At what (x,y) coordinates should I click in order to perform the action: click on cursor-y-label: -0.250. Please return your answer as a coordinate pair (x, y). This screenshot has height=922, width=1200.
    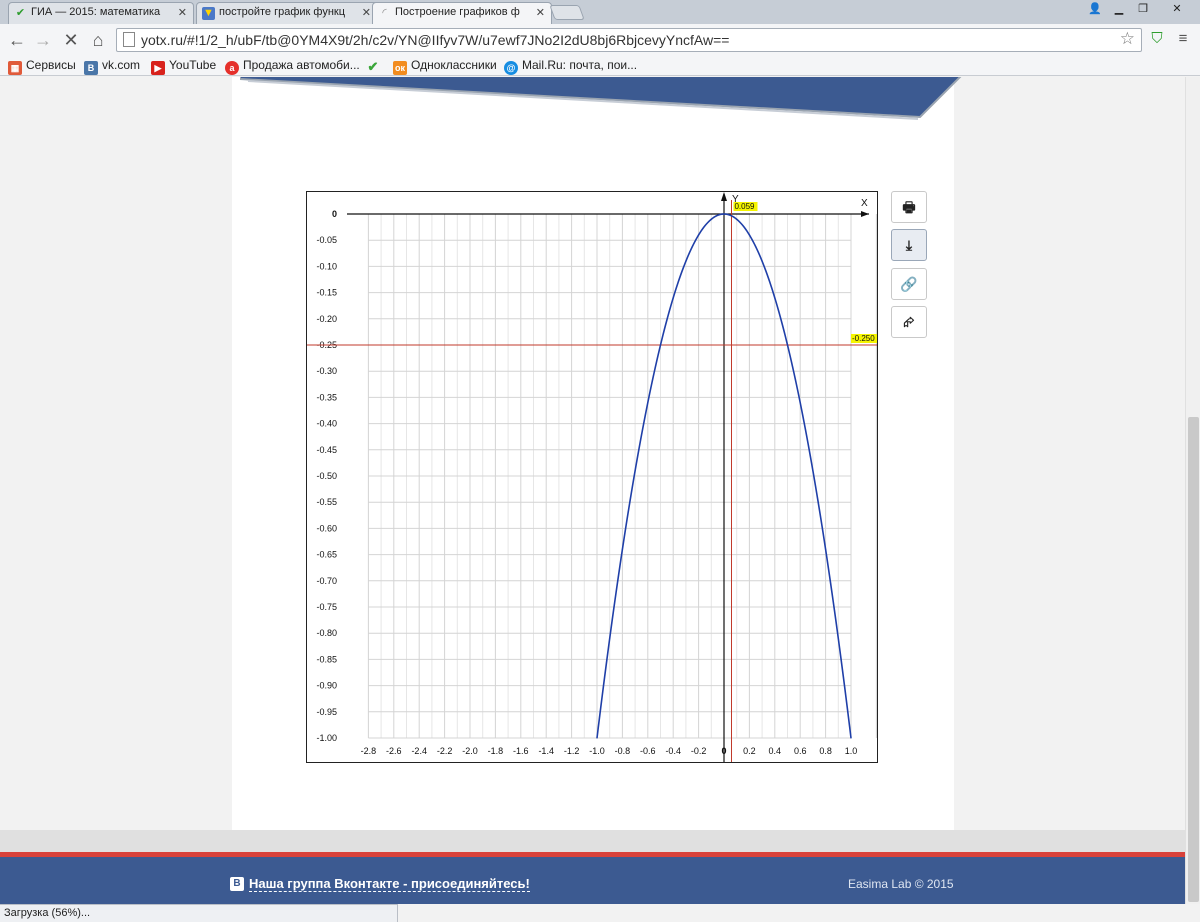
    Looking at the image, I should click on (863, 338).